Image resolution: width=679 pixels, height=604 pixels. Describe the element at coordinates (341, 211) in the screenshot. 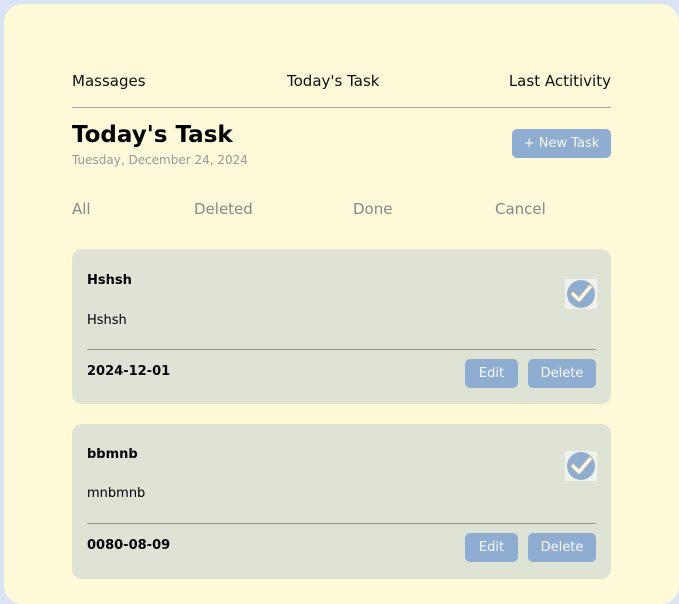

I see `filter-tabs: All Deleted Done Cancel` at that location.